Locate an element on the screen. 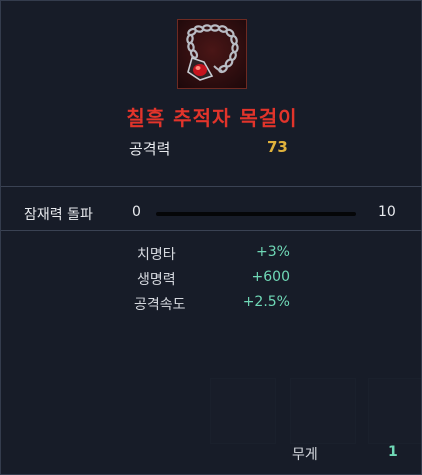 The height and width of the screenshot is (475, 422). hp-value: +600 is located at coordinates (270, 277).